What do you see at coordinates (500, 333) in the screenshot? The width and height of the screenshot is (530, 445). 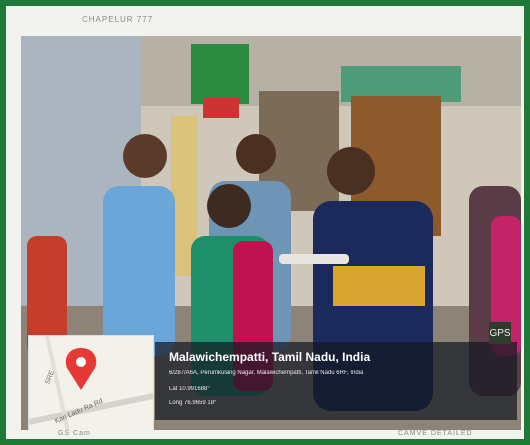 I see `gps-badge: GPS` at bounding box center [500, 333].